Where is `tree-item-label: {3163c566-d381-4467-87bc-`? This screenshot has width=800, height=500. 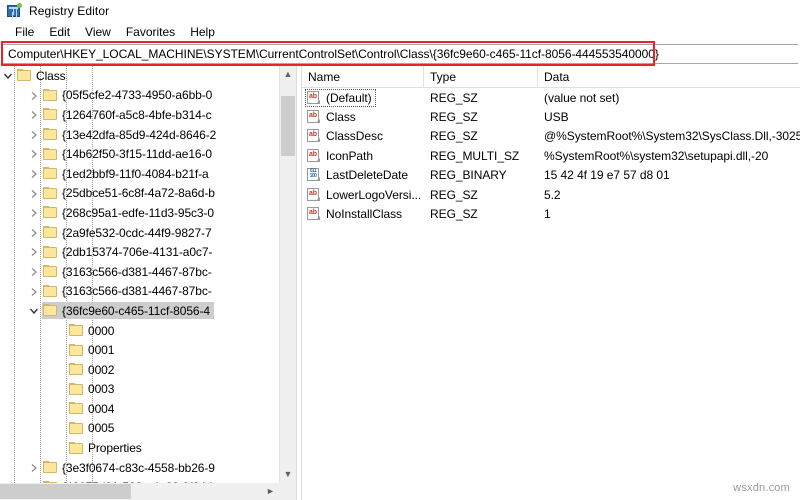 tree-item-label: {3163c566-d381-4467-87bc- is located at coordinates (137, 271).